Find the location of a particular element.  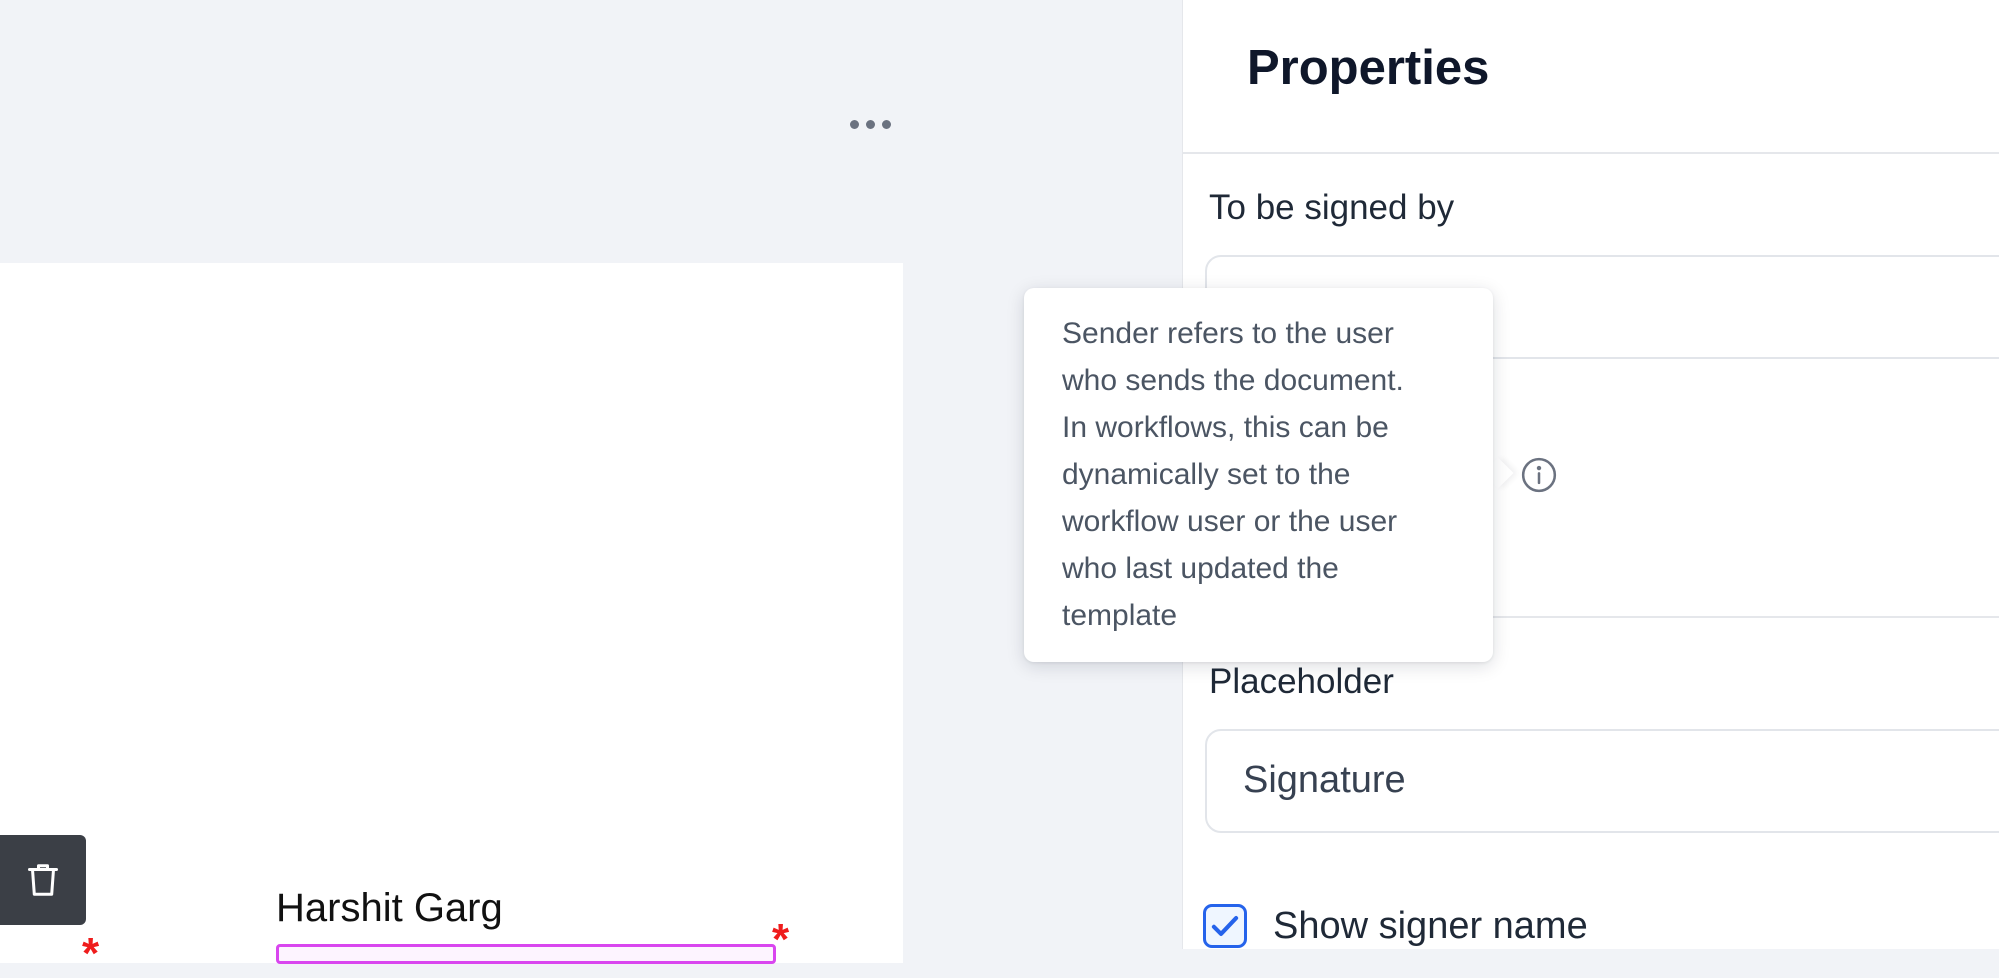

more-options-button is located at coordinates (870, 124).